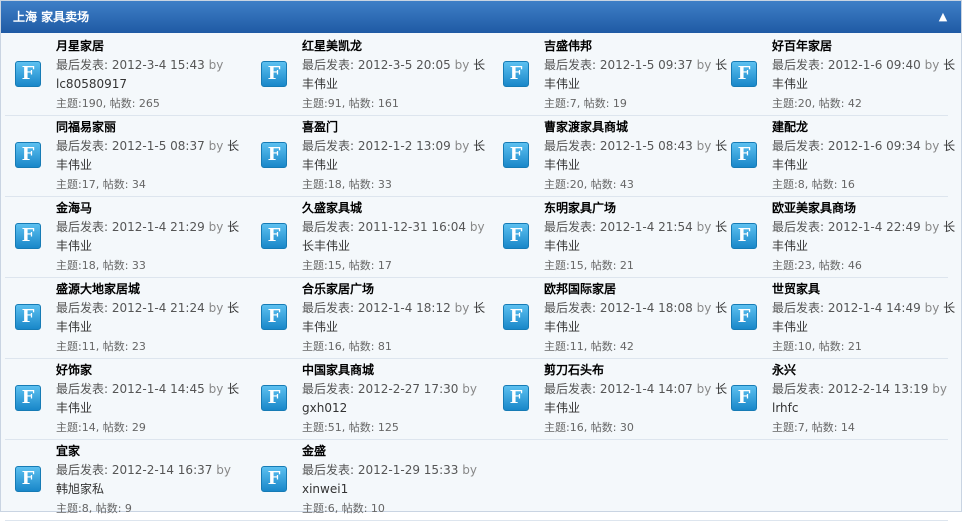 The height and width of the screenshot is (521, 964). I want to click on last-post-user-link: lc80580917, so click(91, 84).